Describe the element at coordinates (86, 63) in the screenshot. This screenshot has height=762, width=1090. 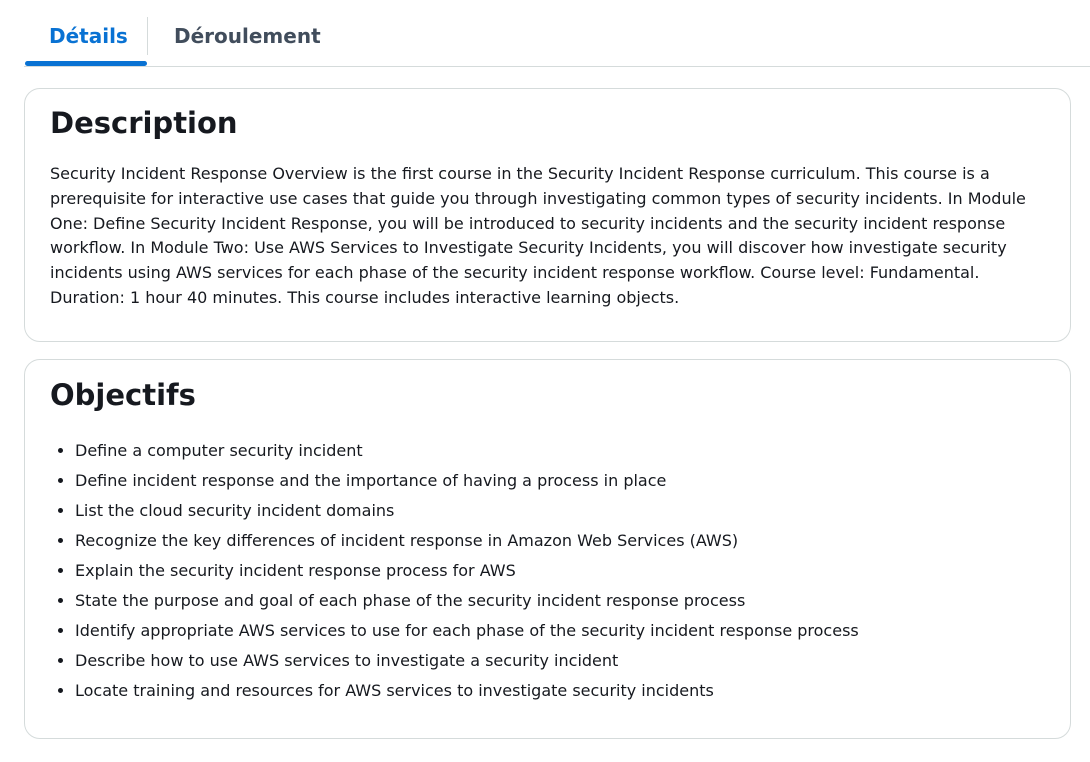
I see `active-tab-indicator` at that location.